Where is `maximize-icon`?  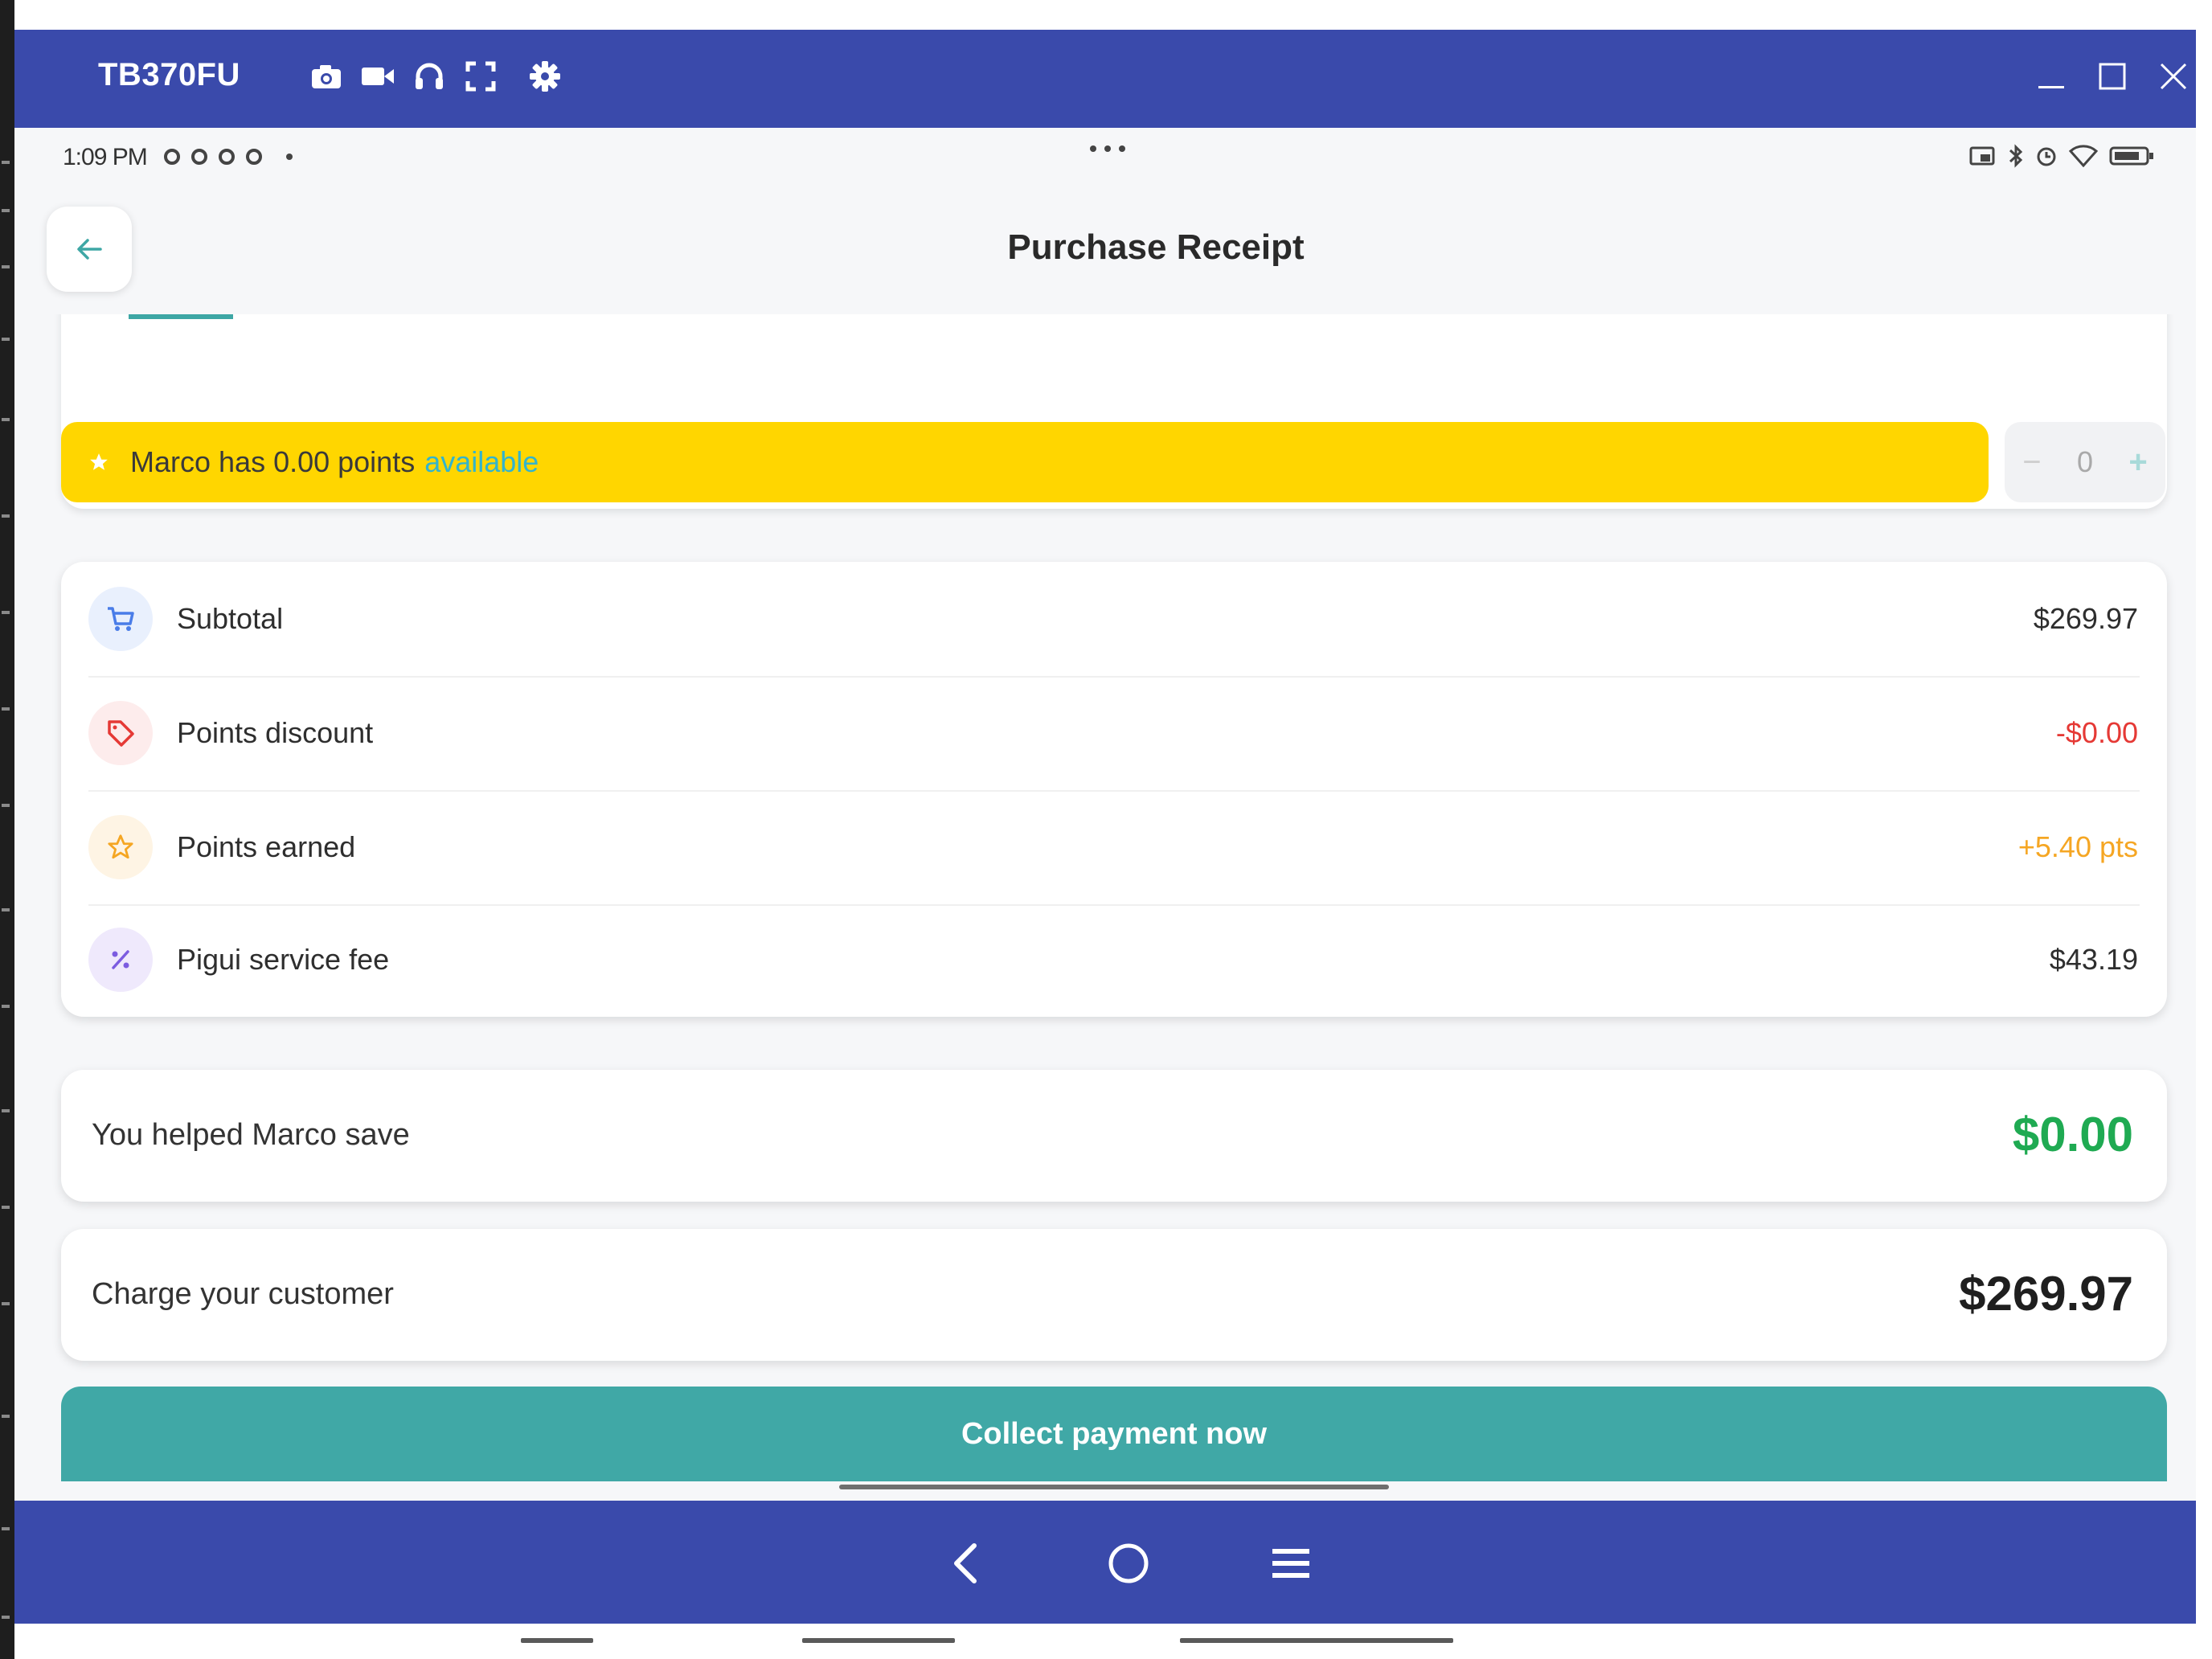 maximize-icon is located at coordinates (2112, 76).